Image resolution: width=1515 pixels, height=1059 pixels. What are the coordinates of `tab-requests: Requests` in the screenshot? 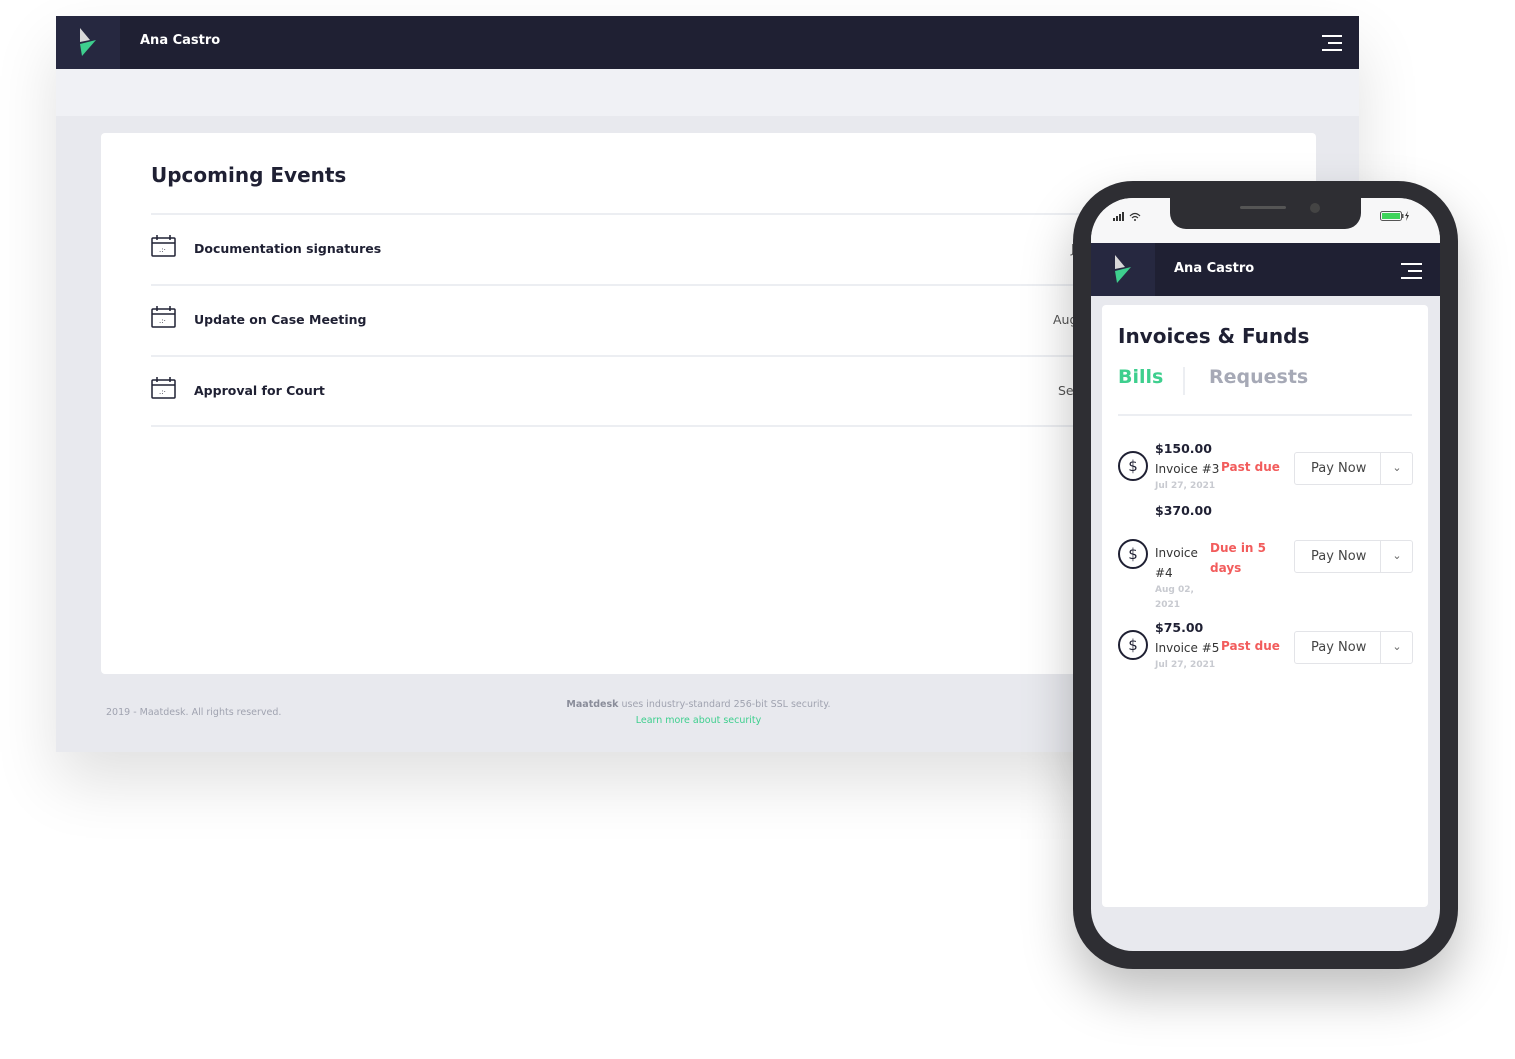 It's located at (1258, 377).